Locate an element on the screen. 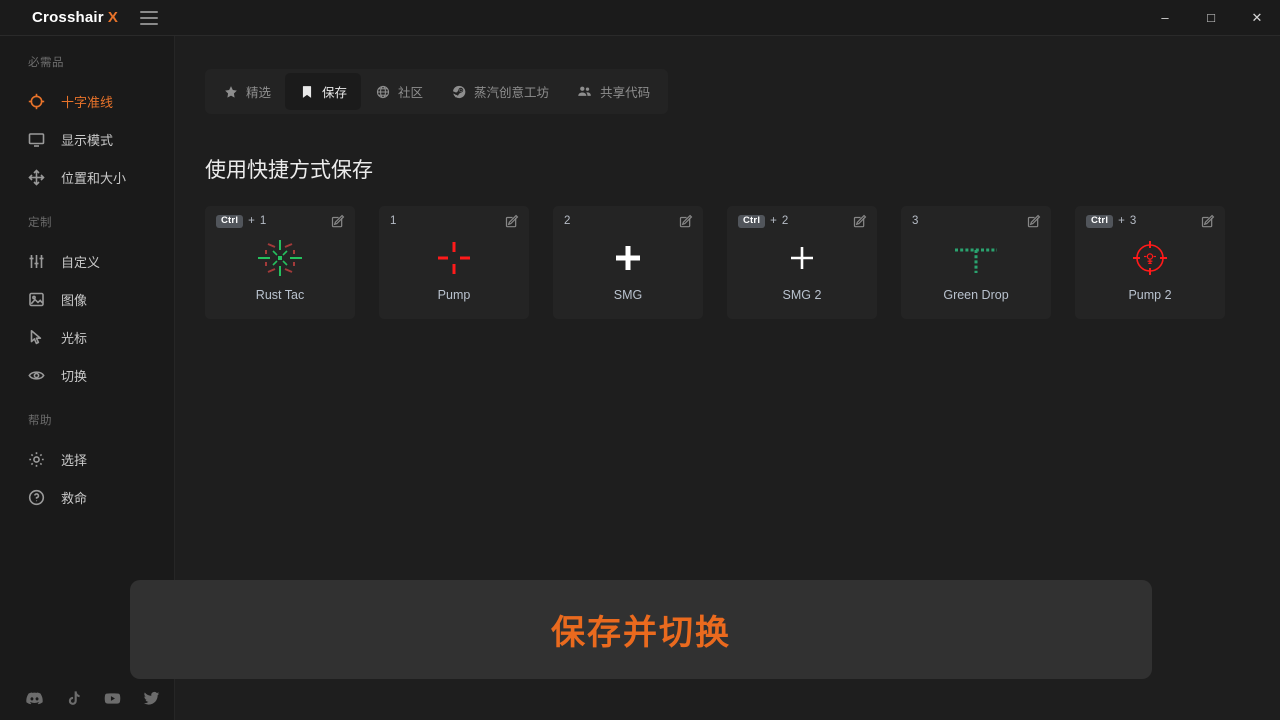 The width and height of the screenshot is (1280, 720). sidebar-item-label: 显示模式 is located at coordinates (87, 140).